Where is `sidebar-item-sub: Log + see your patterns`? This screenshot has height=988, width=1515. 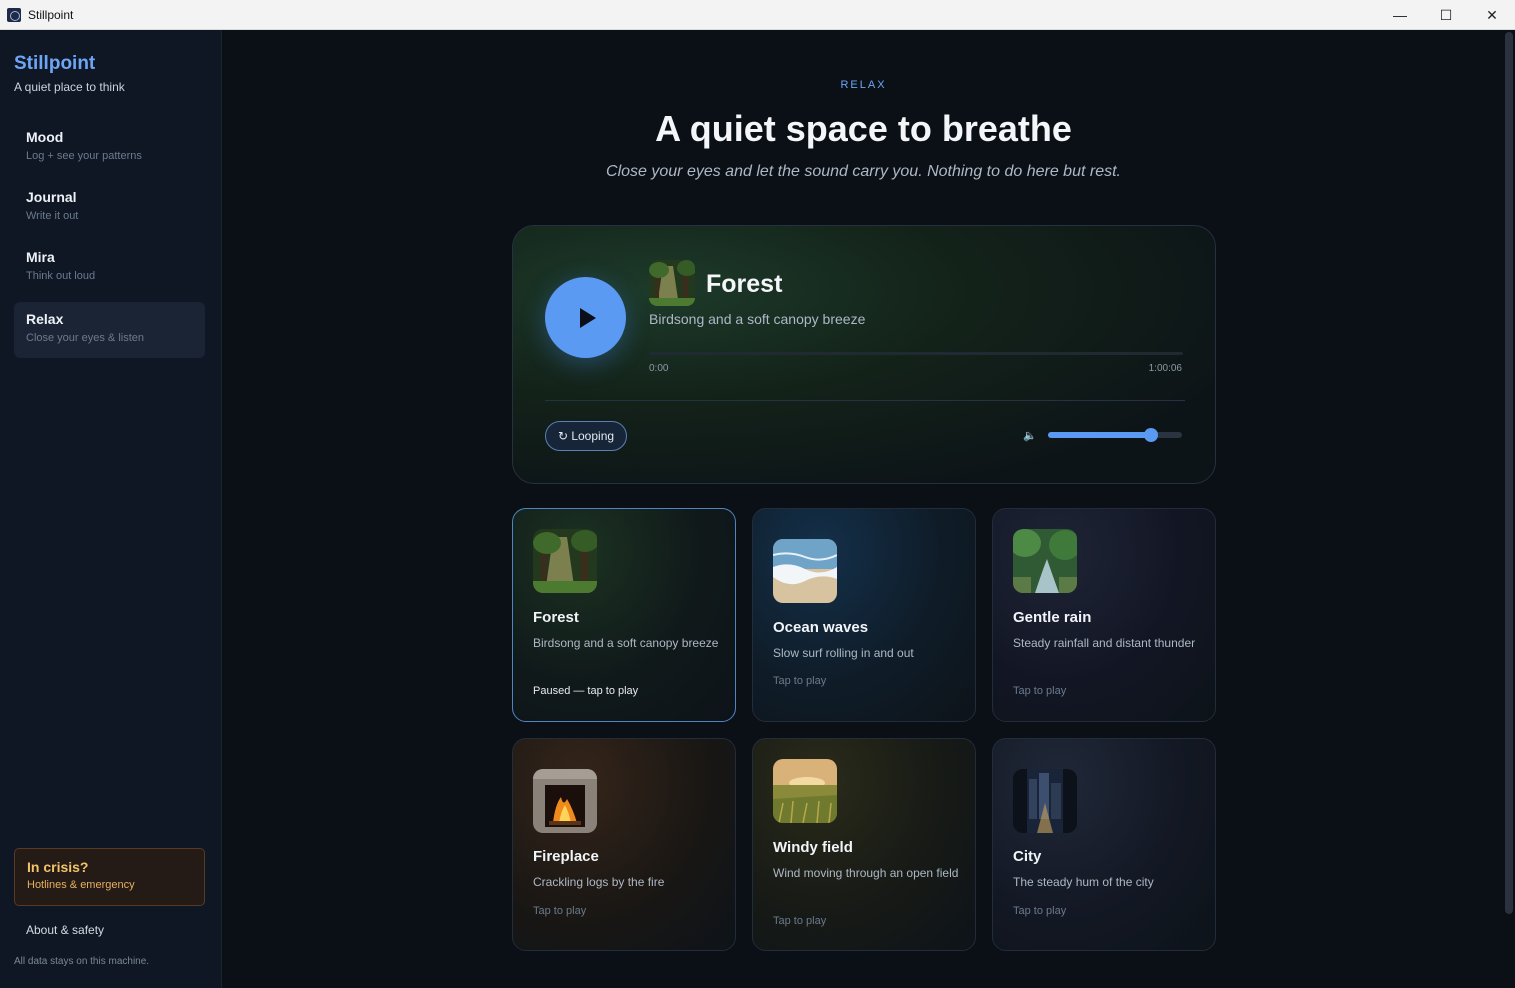
sidebar-item-sub: Log + see your patterns is located at coordinates (84, 156).